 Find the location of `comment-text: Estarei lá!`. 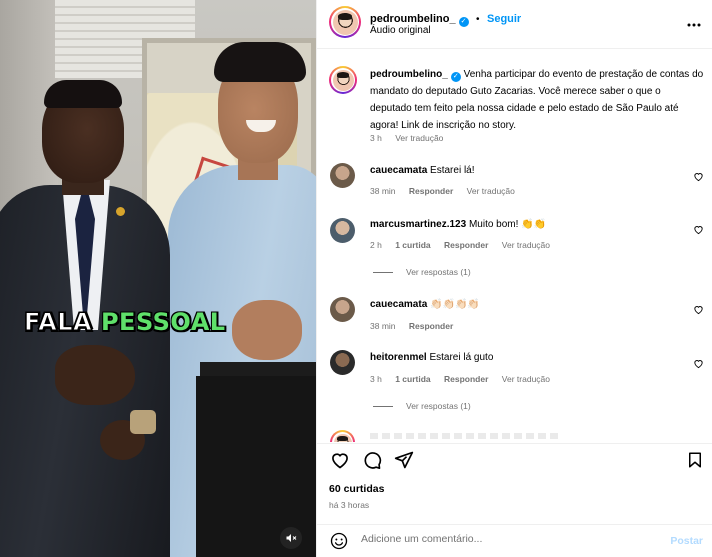

comment-text: Estarei lá! is located at coordinates (452, 170).